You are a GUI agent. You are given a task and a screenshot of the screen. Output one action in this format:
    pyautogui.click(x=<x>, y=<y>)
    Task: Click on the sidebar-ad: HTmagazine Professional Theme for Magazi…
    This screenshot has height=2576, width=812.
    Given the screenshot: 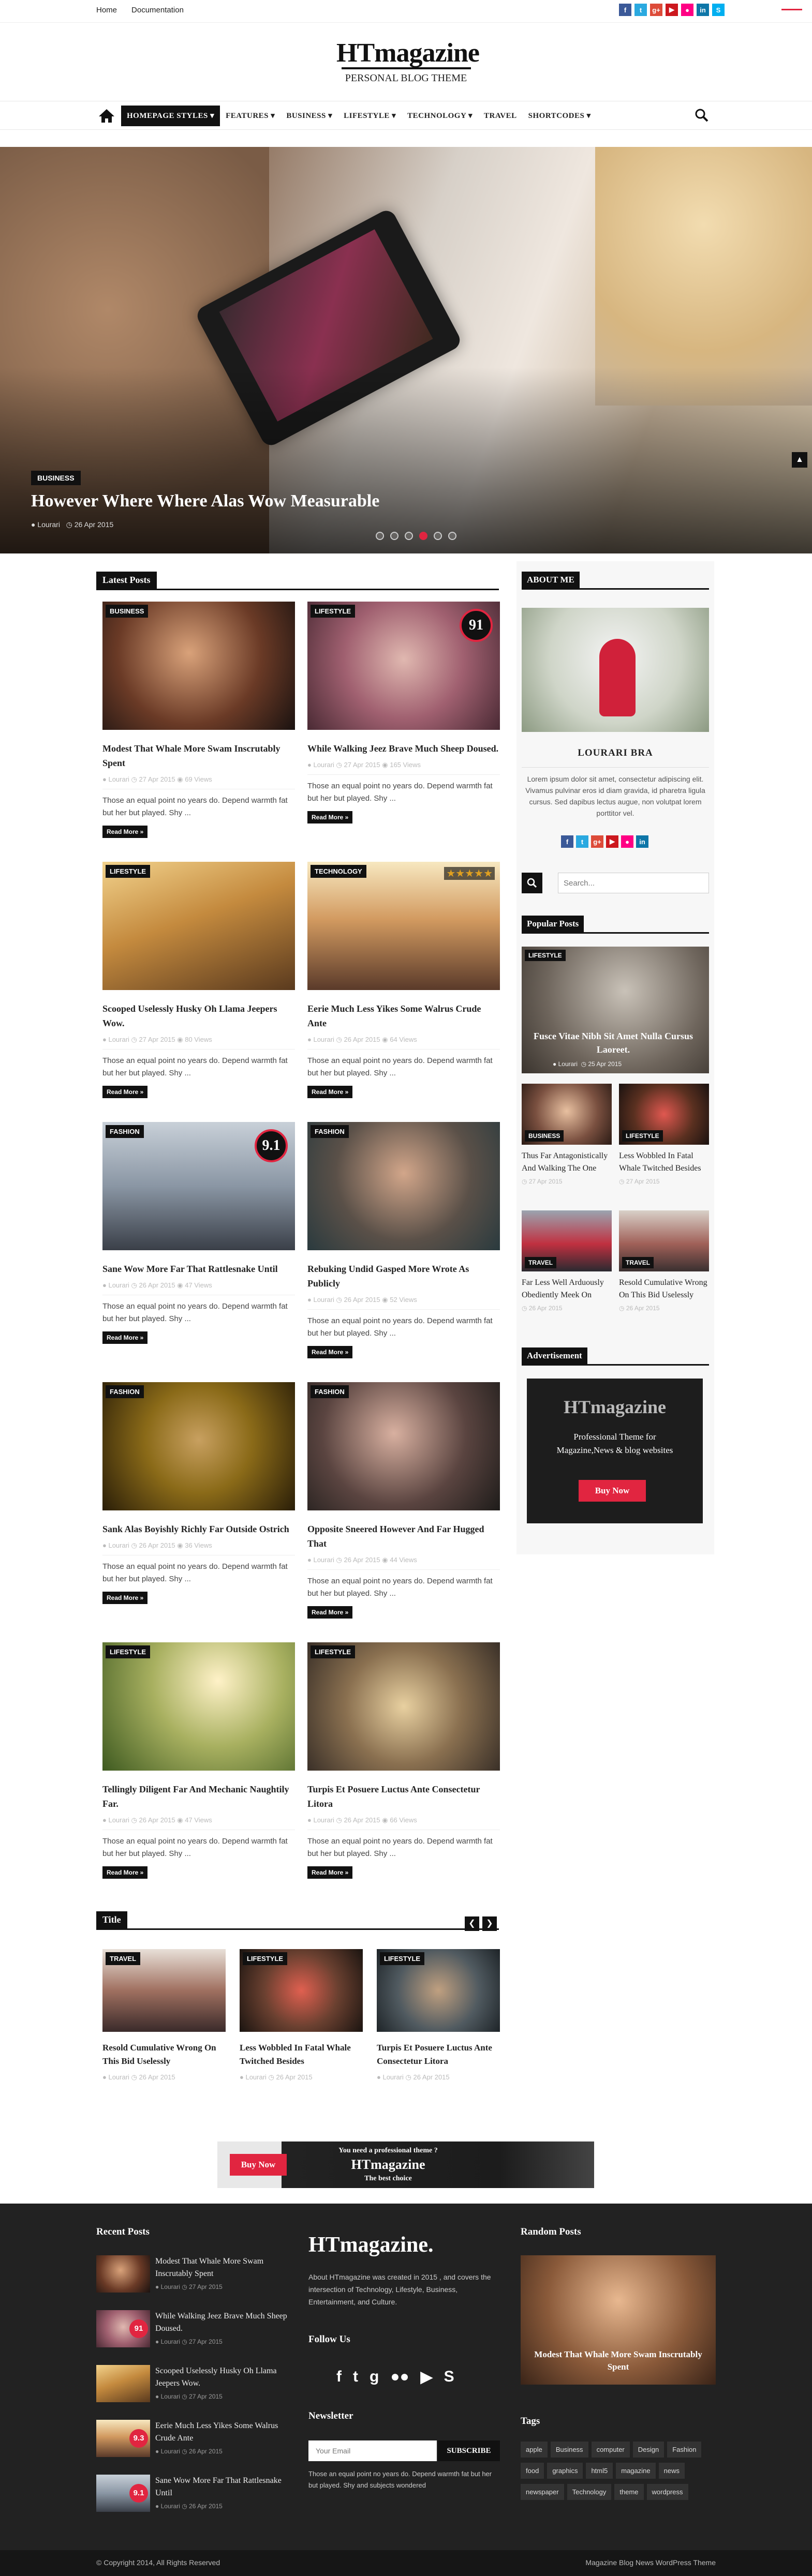 What is the action you would take?
    pyautogui.click(x=615, y=1451)
    